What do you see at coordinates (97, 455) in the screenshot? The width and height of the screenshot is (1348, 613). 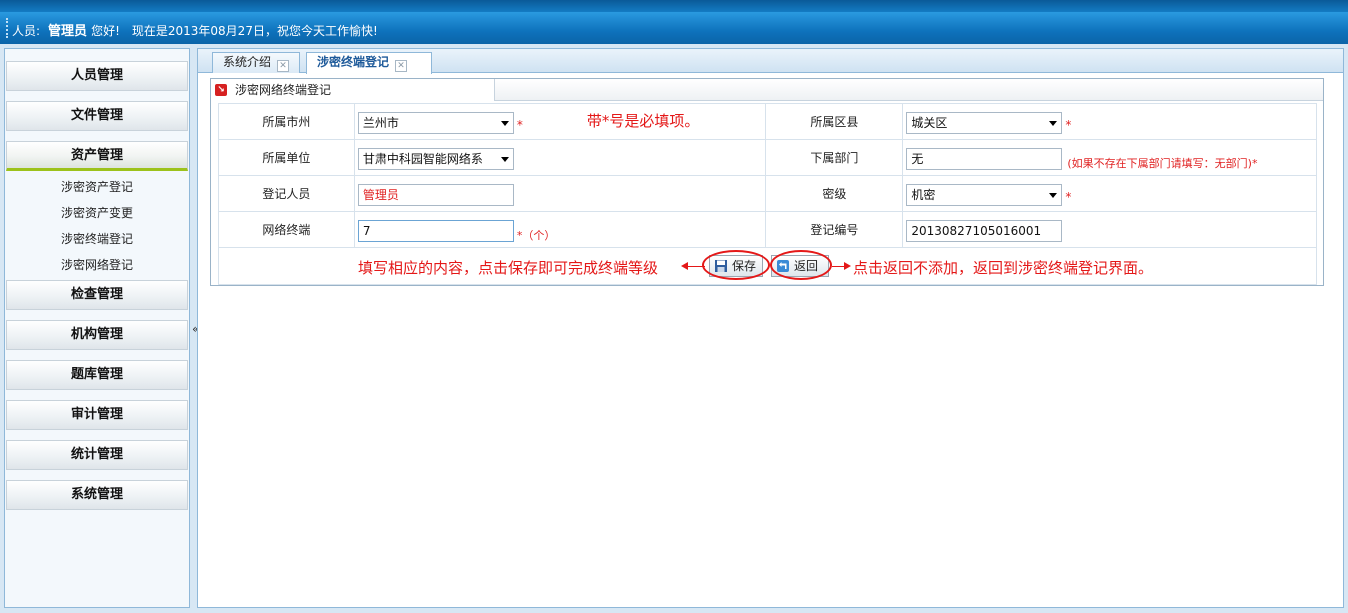 I see `menu-statistics: 统计管理` at bounding box center [97, 455].